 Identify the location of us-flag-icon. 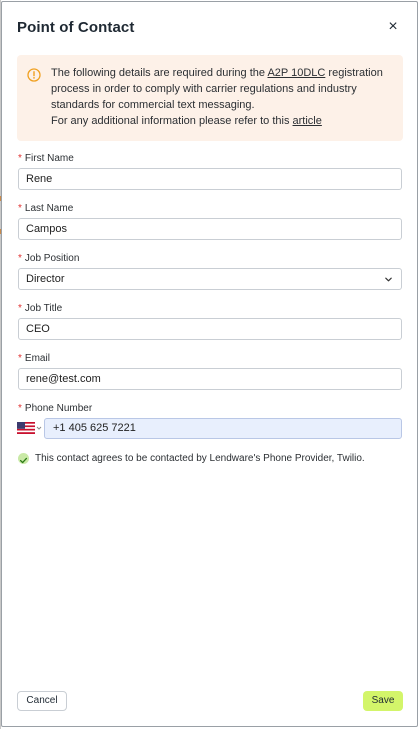
(29, 428).